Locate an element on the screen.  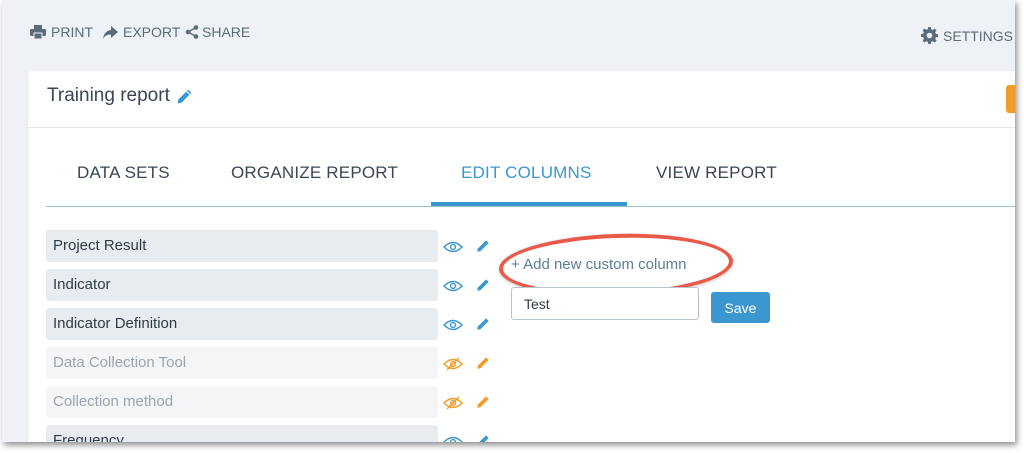
column-label: Project Result is located at coordinates (100, 245).